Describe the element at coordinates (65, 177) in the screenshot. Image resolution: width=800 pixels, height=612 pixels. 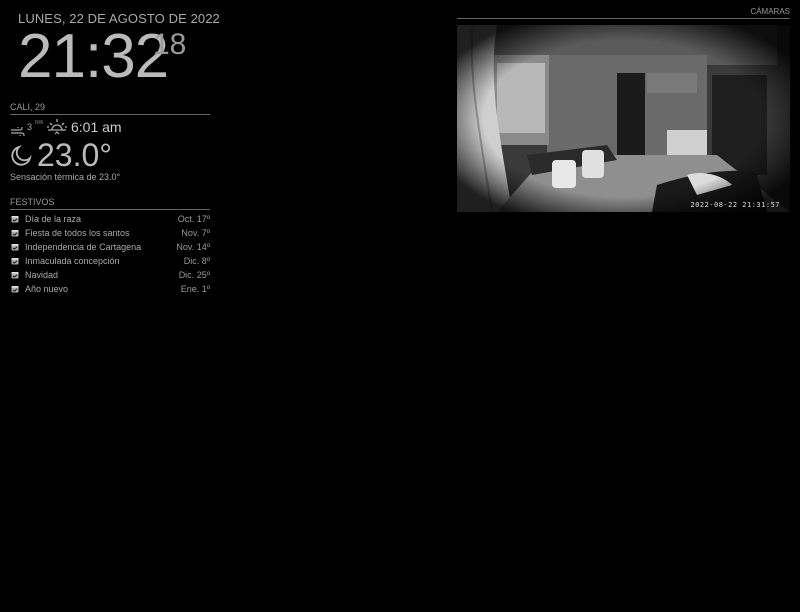
I see `feels-like: Sensación térmica de 23.0°` at that location.